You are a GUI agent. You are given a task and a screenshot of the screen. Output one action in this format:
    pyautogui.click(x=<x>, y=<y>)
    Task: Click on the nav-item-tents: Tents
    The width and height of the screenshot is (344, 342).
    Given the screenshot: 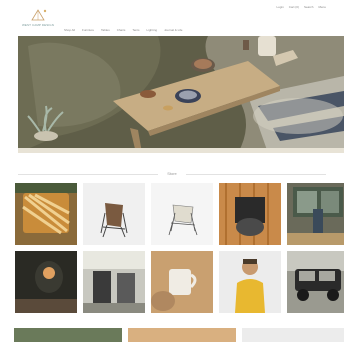 What is the action you would take?
    pyautogui.click(x=135, y=30)
    